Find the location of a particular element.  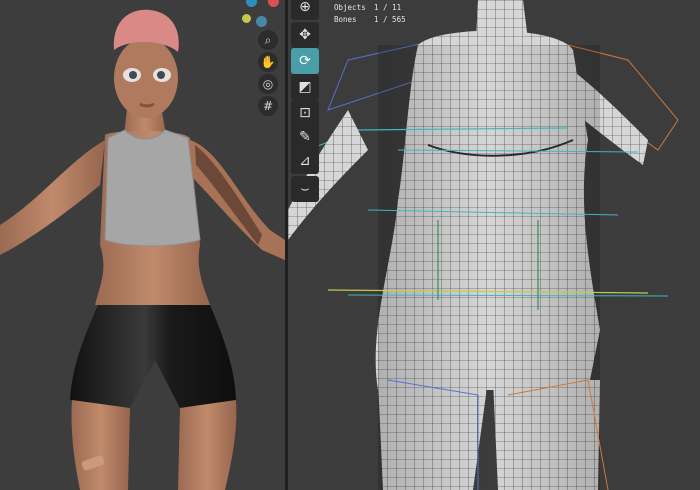

zoom-icon: ⌕ is located at coordinates (268, 40).